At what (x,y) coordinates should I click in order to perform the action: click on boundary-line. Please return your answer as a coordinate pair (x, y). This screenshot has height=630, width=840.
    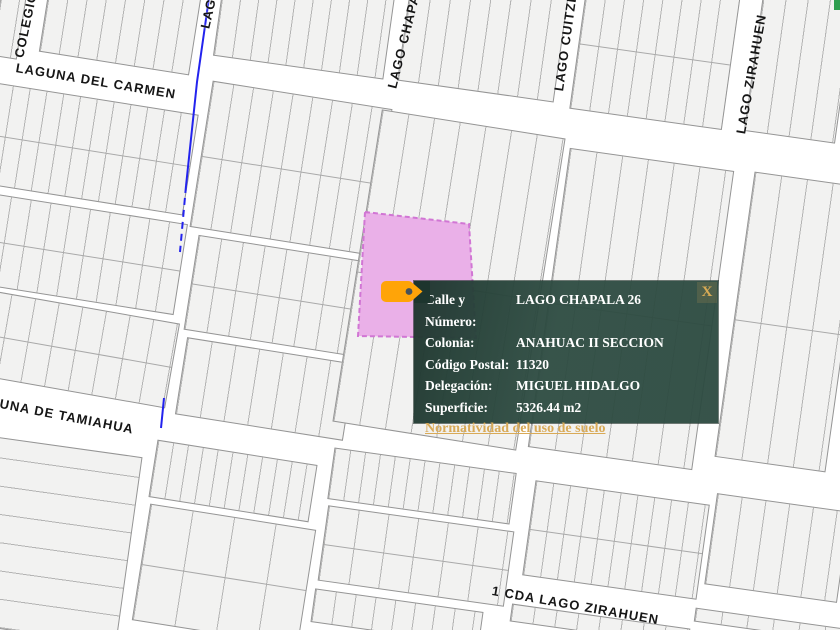
    Looking at the image, I should click on (185, 214).